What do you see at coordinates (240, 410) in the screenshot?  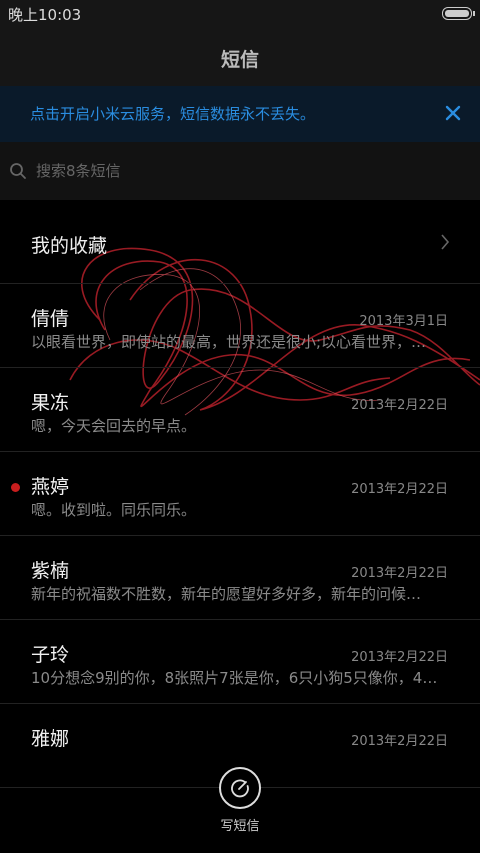 I see `list-item: 果冻 2013年2月22日 嗯，今天会回去的早点。` at bounding box center [240, 410].